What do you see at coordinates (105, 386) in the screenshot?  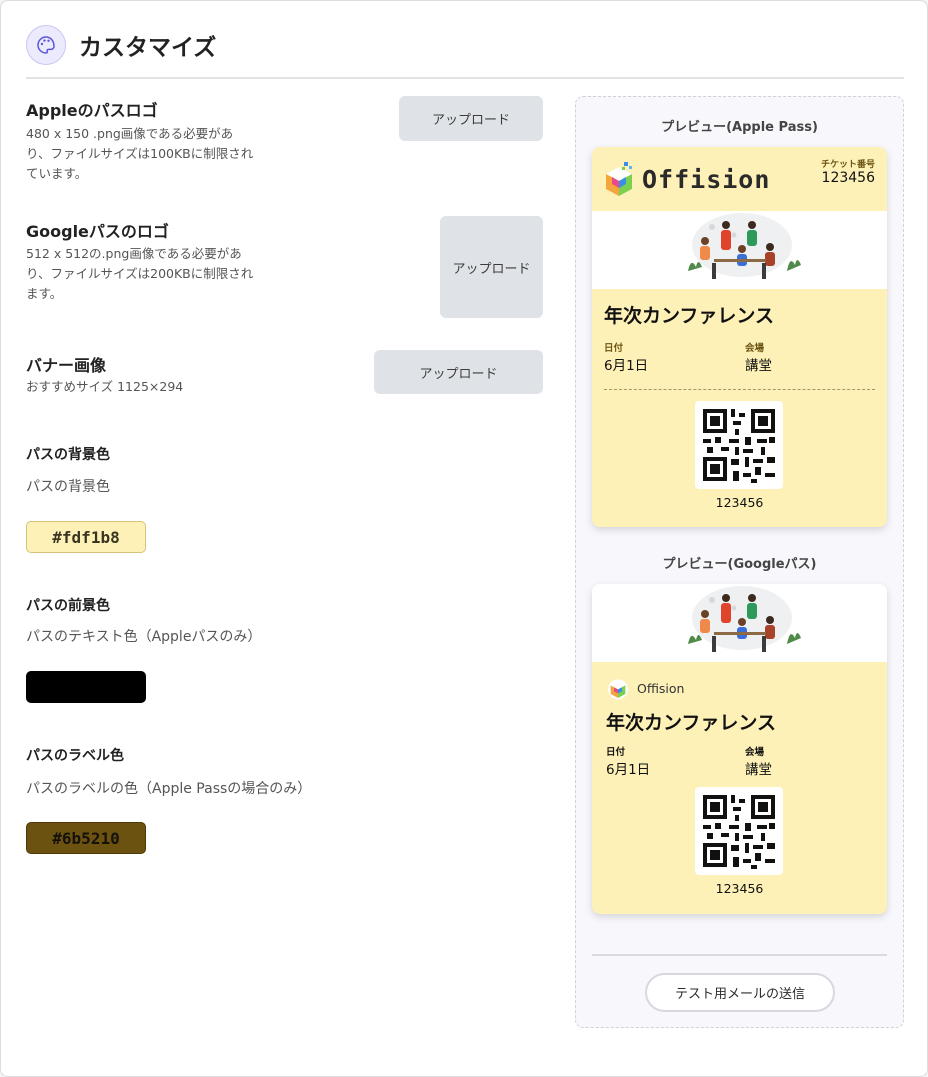 I see `banner-desc: おすすめサイズ 1125×294` at bounding box center [105, 386].